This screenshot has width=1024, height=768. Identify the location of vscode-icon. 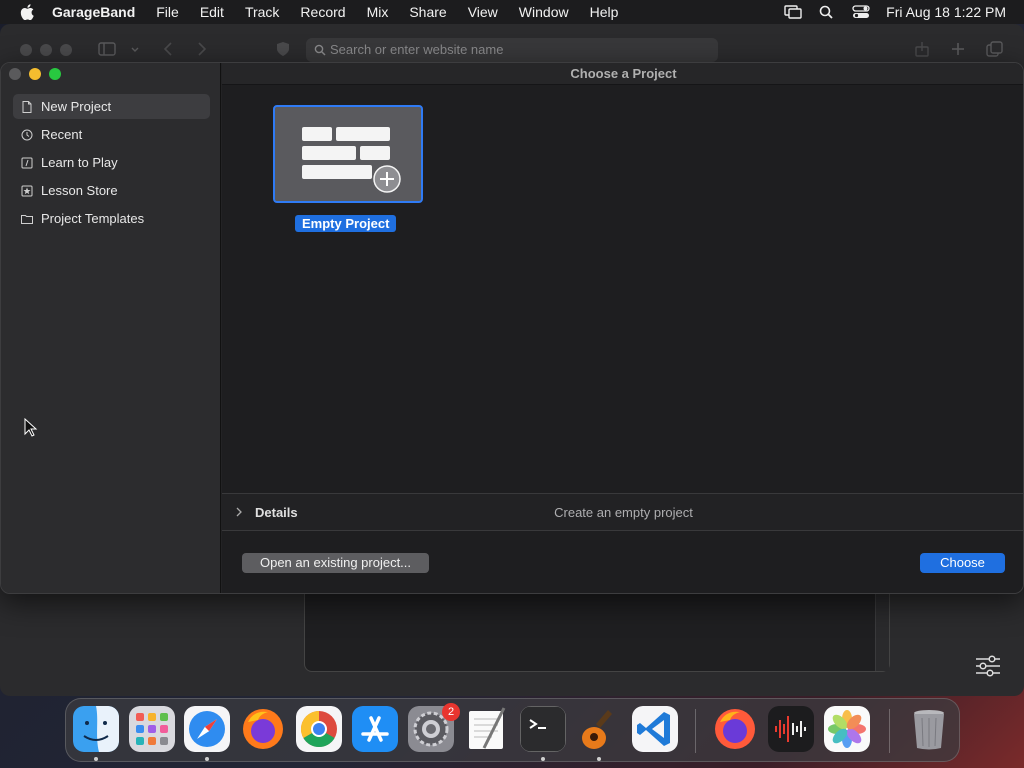
(655, 729).